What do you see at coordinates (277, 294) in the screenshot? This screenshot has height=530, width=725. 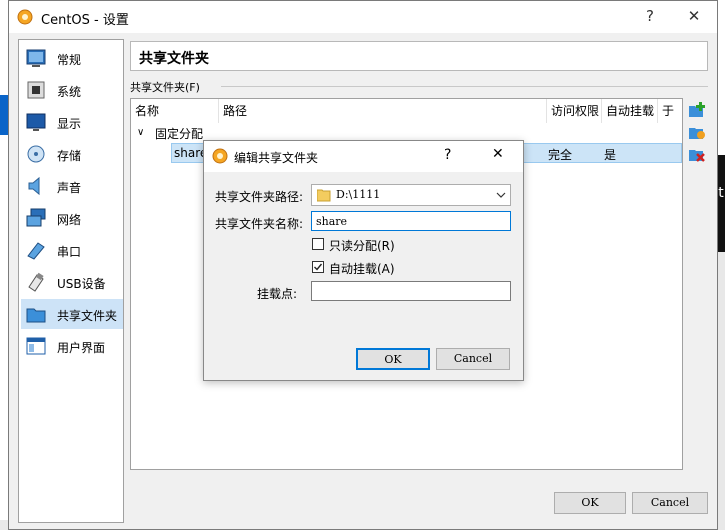 I see `mountpoint-label: 挂载点:` at bounding box center [277, 294].